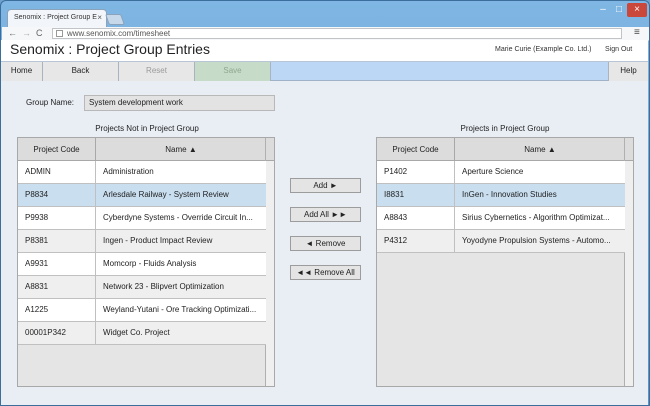  What do you see at coordinates (59, 33) in the screenshot?
I see `page-icon` at bounding box center [59, 33].